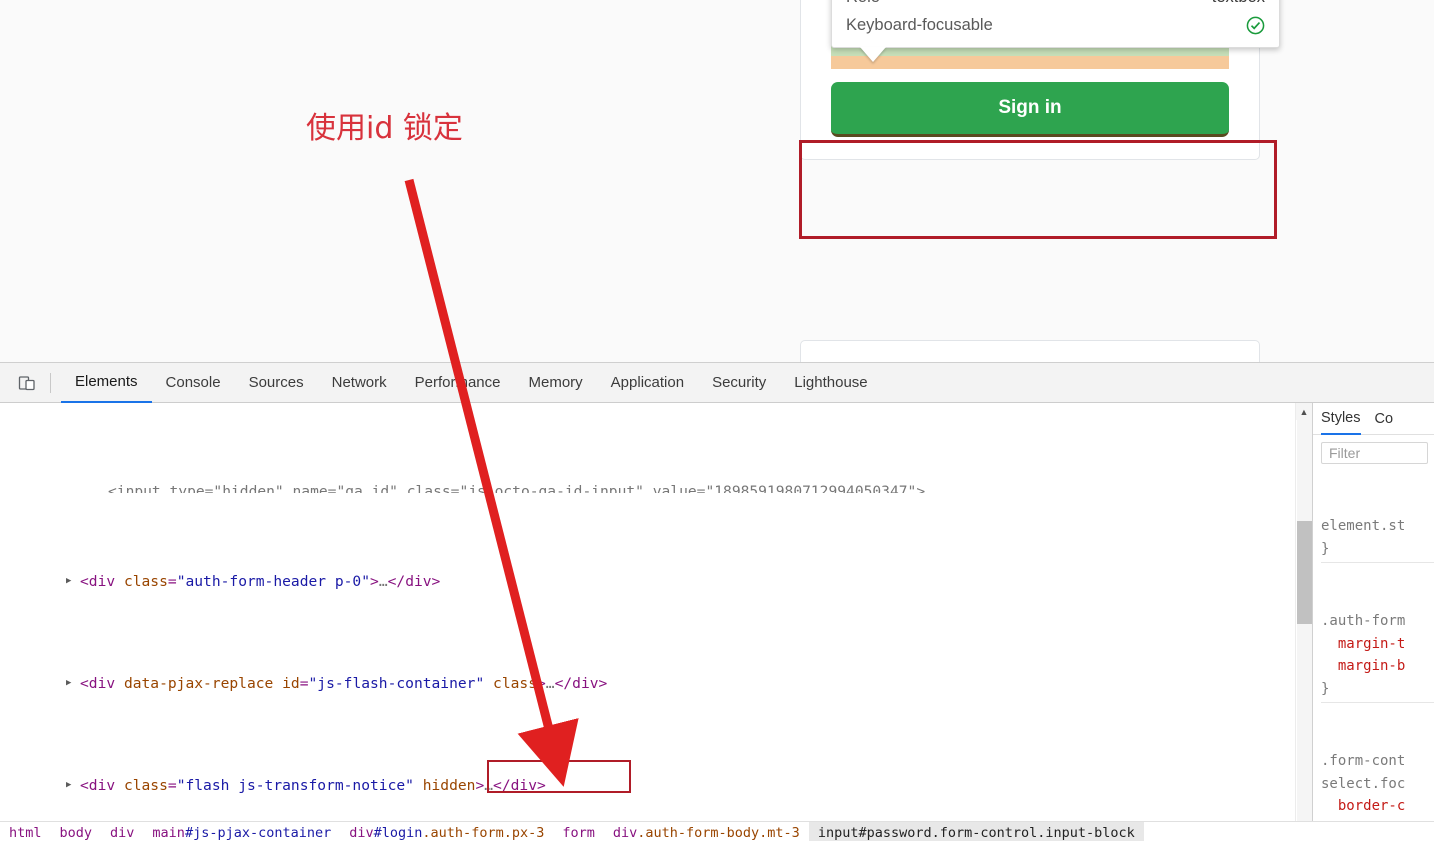 The width and height of the screenshot is (1434, 841). Describe the element at coordinates (483, 833) in the screenshot. I see `breadcrumb-class: .auth-form.px-3` at that location.